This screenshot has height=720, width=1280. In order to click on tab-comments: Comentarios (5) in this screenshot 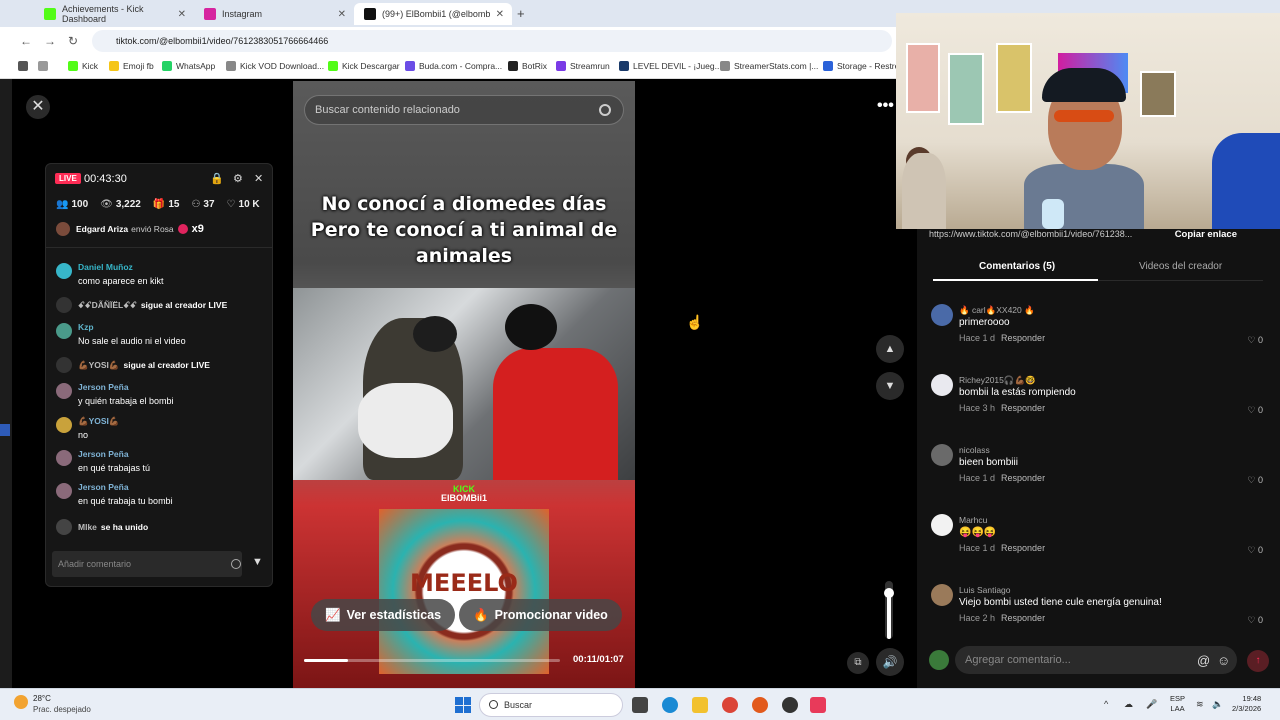, I will do `click(1017, 266)`.